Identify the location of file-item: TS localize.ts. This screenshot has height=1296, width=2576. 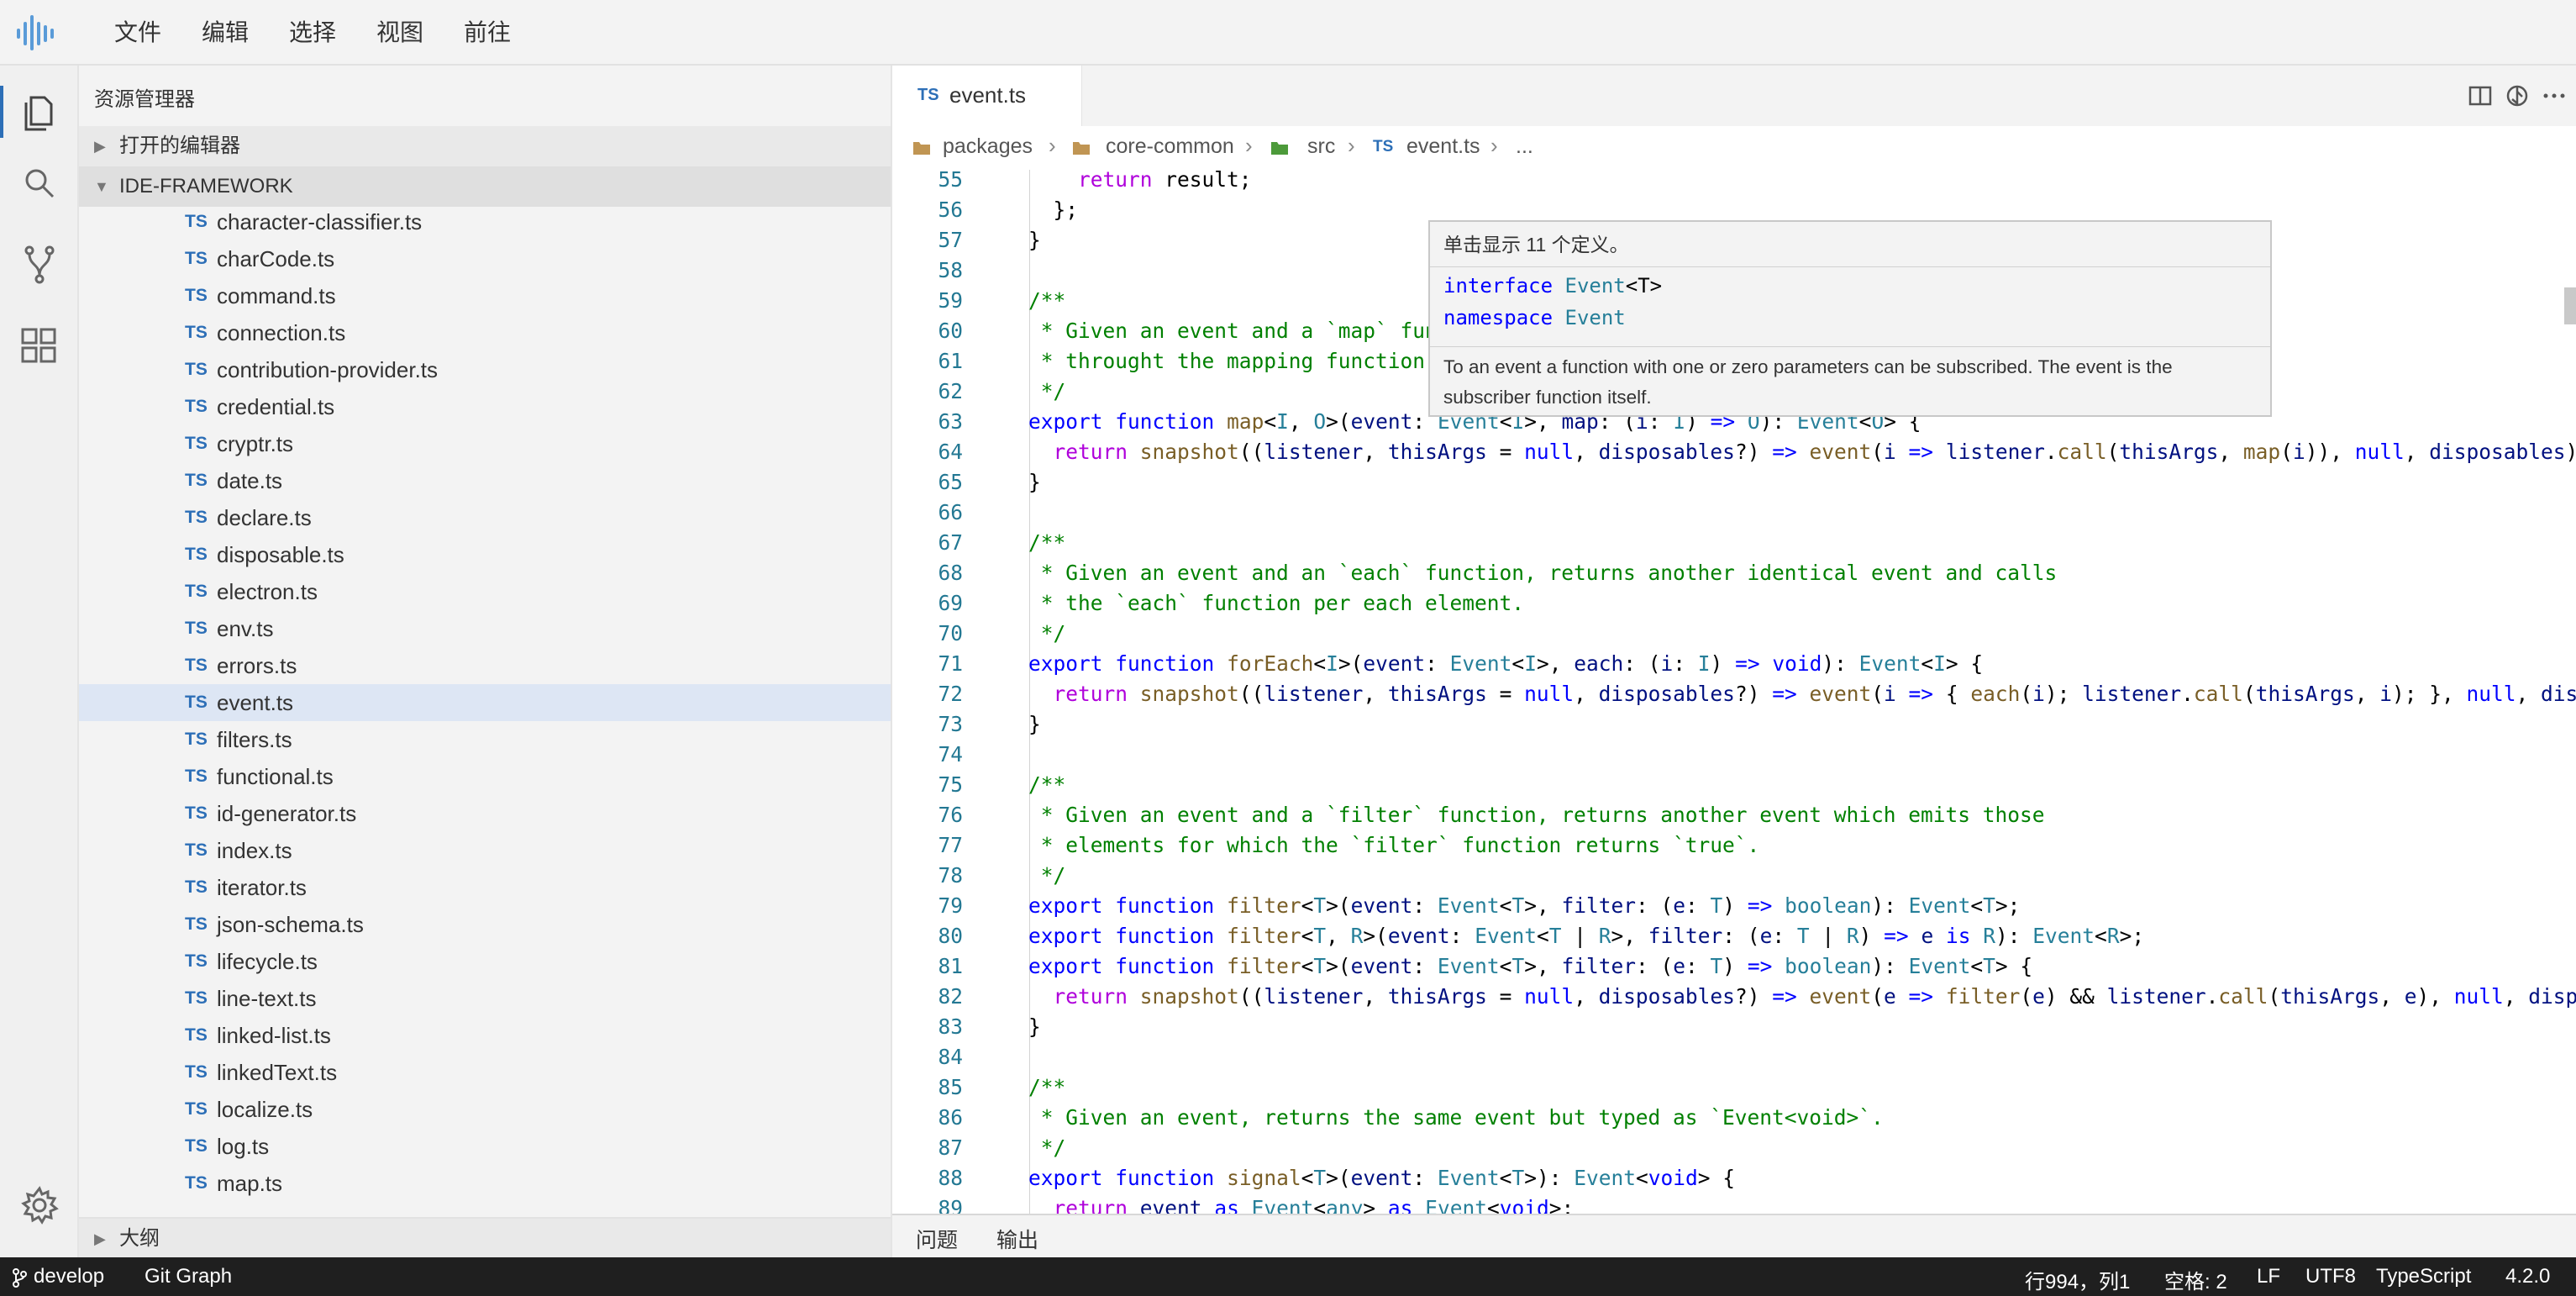
(485, 1110).